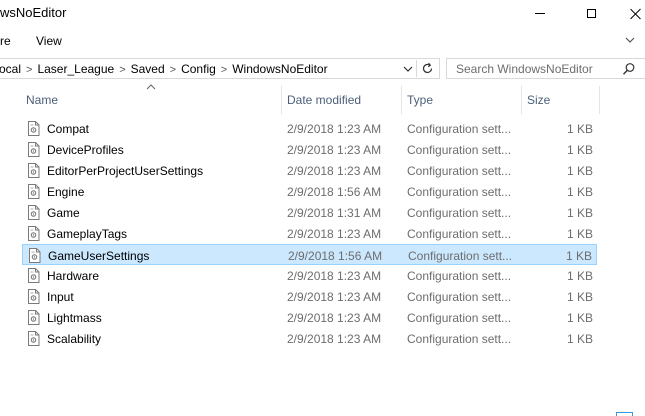 The image size is (645, 416). I want to click on address-history-dropdown, so click(408, 68).